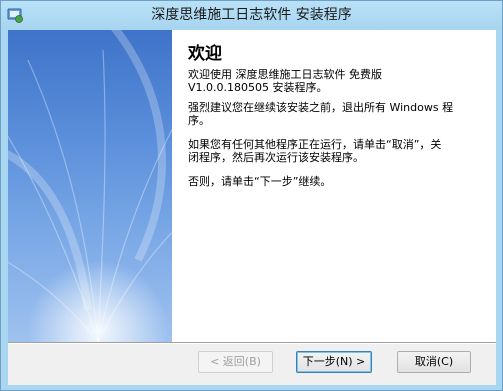 The width and height of the screenshot is (503, 391). I want to click on window-title: 深度思维施工日志软件 安装程序, so click(251, 15).